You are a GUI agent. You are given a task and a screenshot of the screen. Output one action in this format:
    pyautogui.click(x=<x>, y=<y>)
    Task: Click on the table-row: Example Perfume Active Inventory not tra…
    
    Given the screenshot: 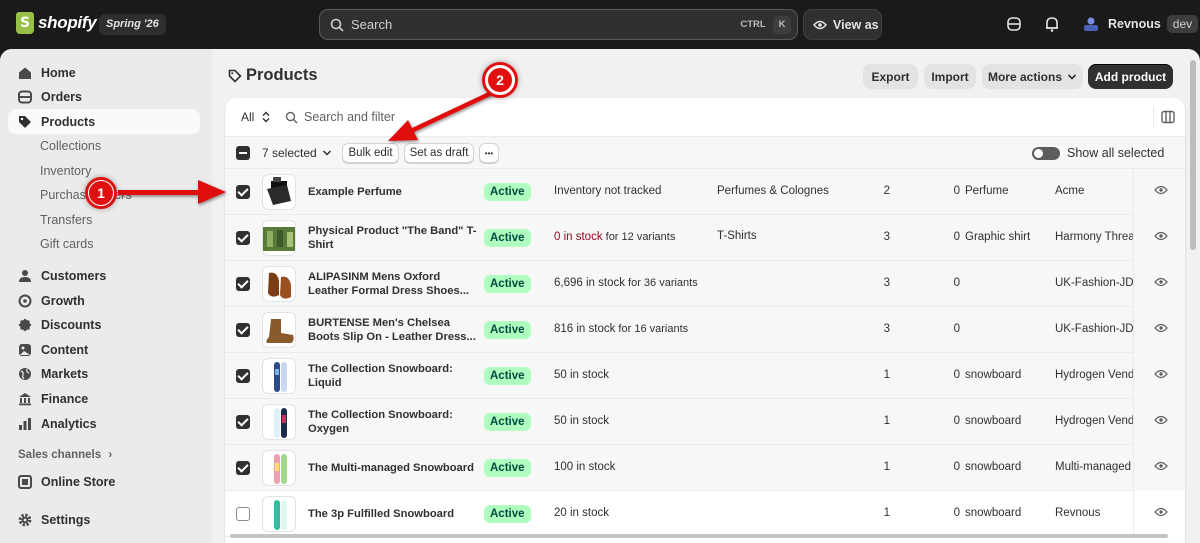 What is the action you would take?
    pyautogui.click(x=705, y=192)
    